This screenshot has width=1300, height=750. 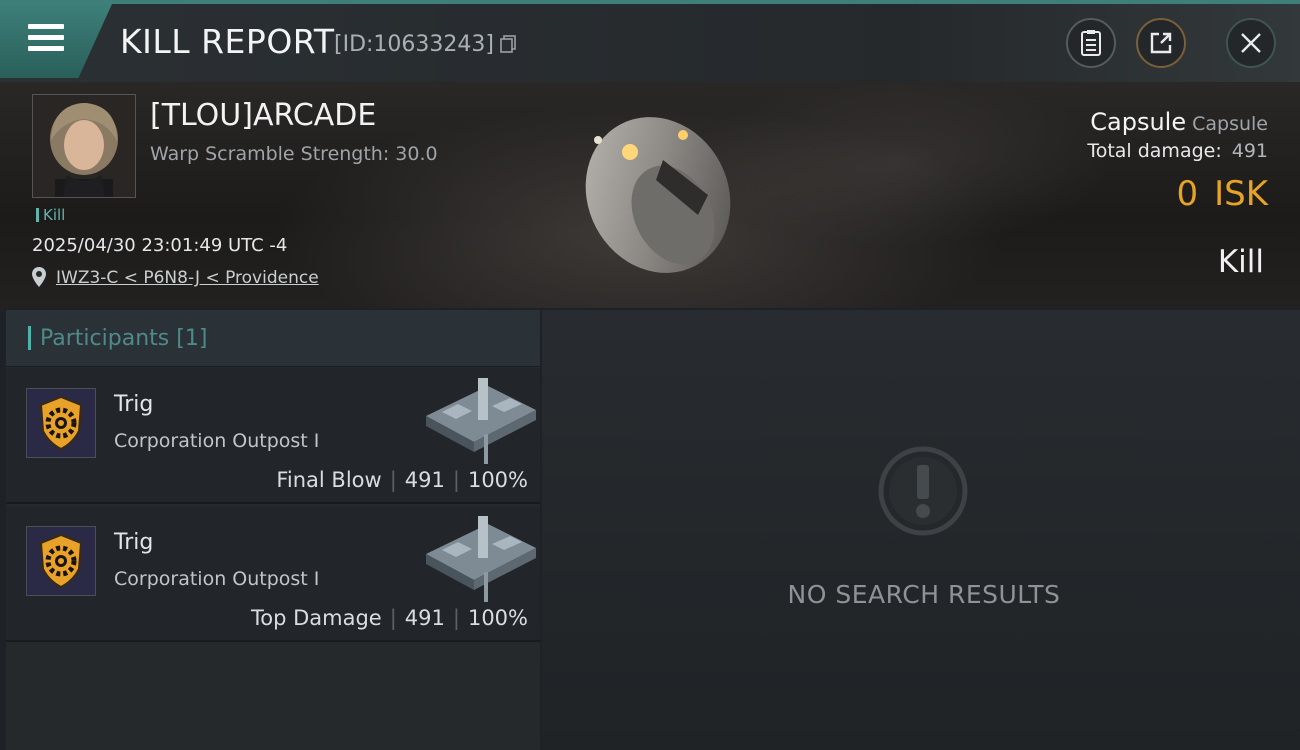 I want to click on isk-amount: 0, so click(x=1187, y=194).